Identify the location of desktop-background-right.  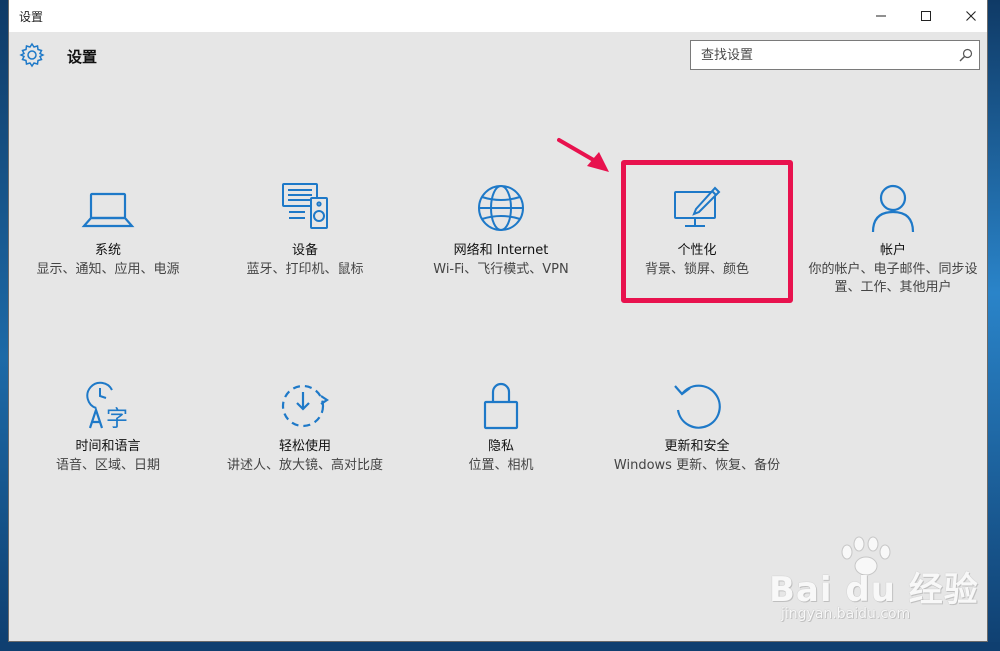
(994, 325).